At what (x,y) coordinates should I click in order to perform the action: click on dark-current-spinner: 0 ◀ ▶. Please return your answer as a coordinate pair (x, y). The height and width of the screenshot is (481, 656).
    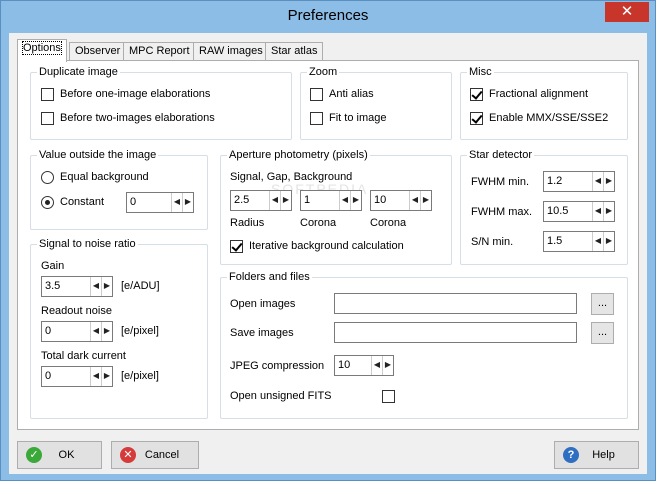
    Looking at the image, I should click on (77, 376).